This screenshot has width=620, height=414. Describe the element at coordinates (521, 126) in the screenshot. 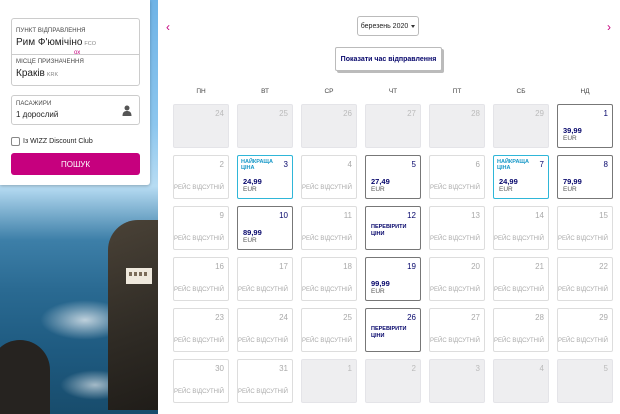

I see `calendar-day: 29` at that location.